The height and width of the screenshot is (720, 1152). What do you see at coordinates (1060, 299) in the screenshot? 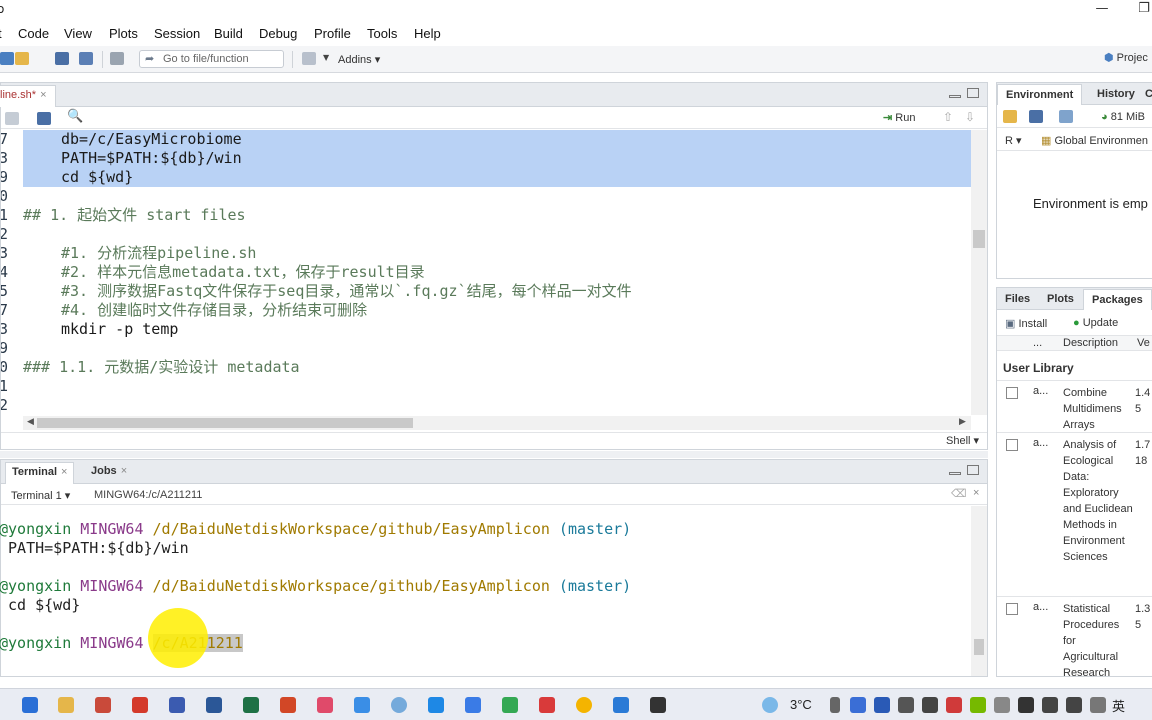
I see `tab-plots: Plots` at bounding box center [1060, 299].